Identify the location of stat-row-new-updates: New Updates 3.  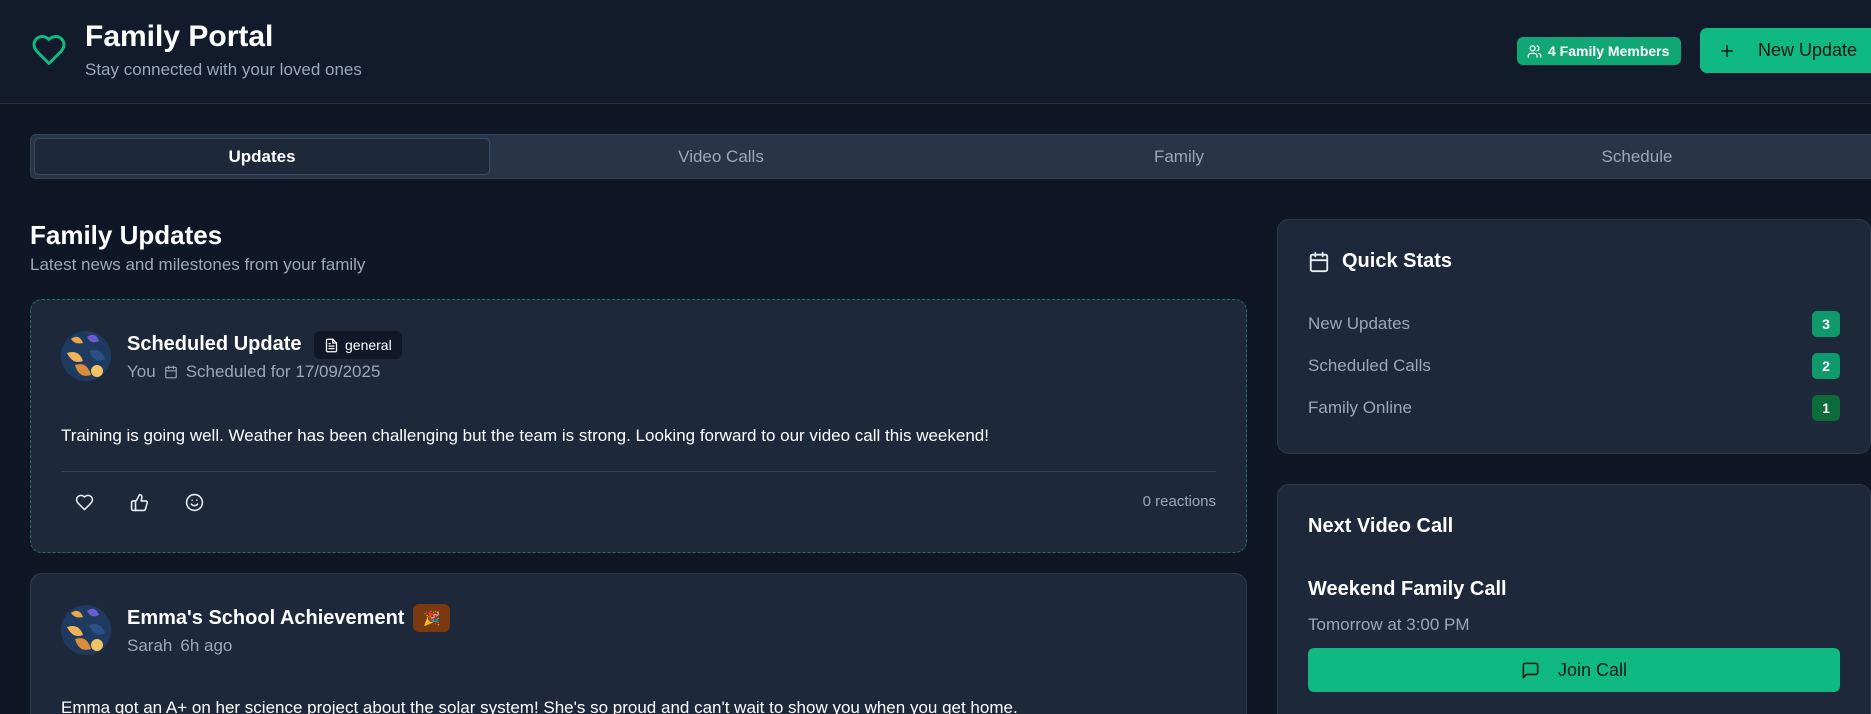
(1574, 324).